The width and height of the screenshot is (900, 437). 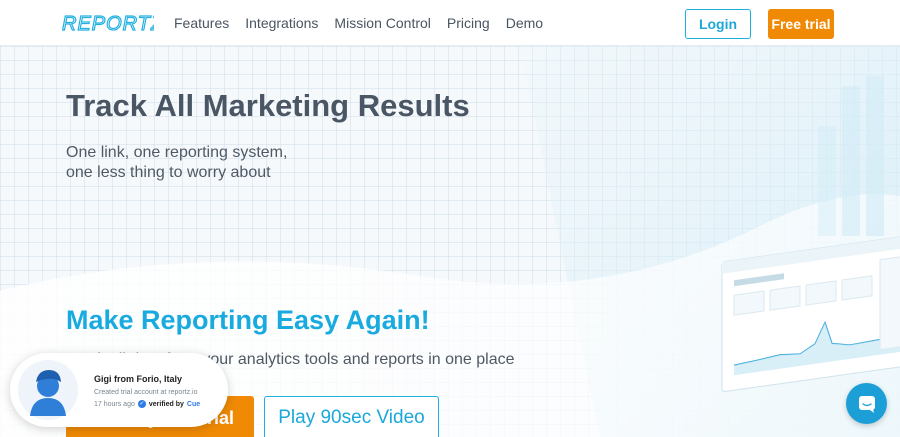 What do you see at coordinates (177, 152) in the screenshot?
I see `hero-subtitle-line-1: One link, one reporting system,` at bounding box center [177, 152].